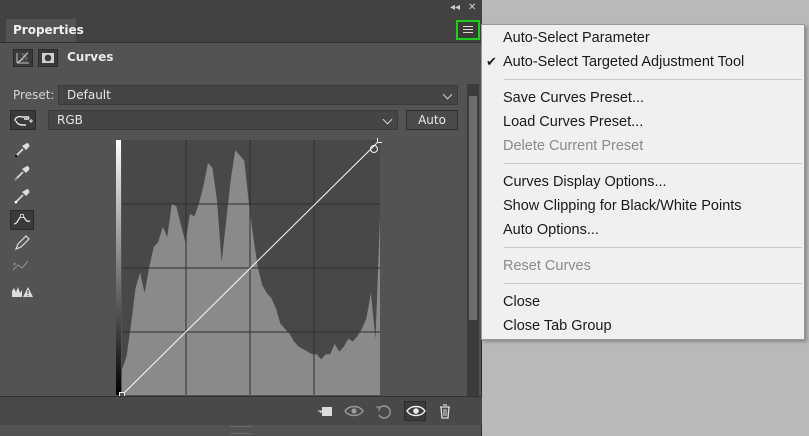 The height and width of the screenshot is (436, 809). I want to click on sample-white-point-eyedropper-icon, so click(22, 196).